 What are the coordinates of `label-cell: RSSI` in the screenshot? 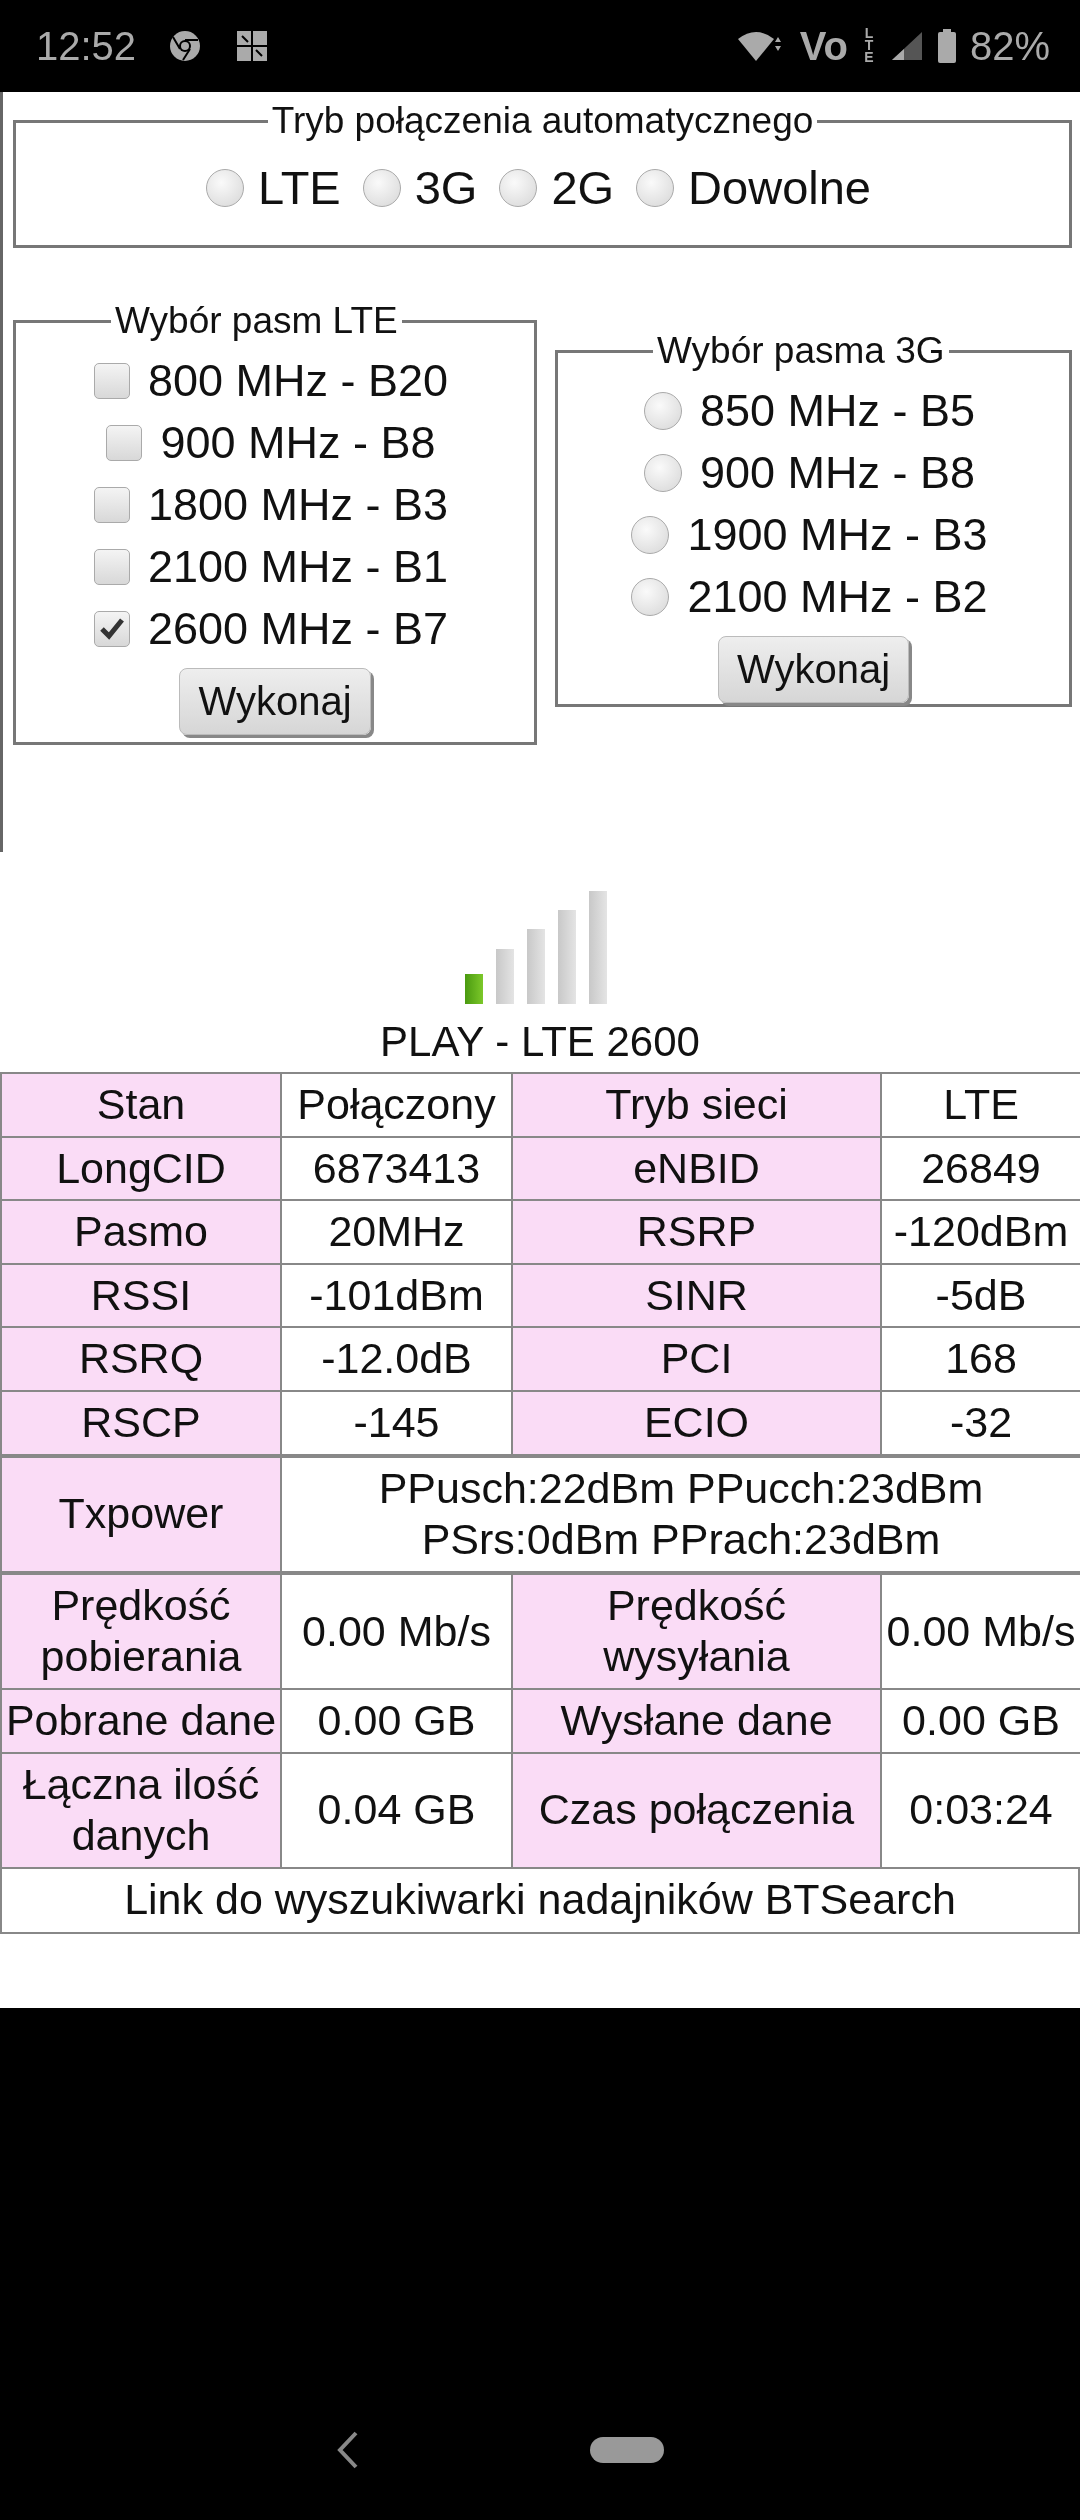 It's located at (141, 1295).